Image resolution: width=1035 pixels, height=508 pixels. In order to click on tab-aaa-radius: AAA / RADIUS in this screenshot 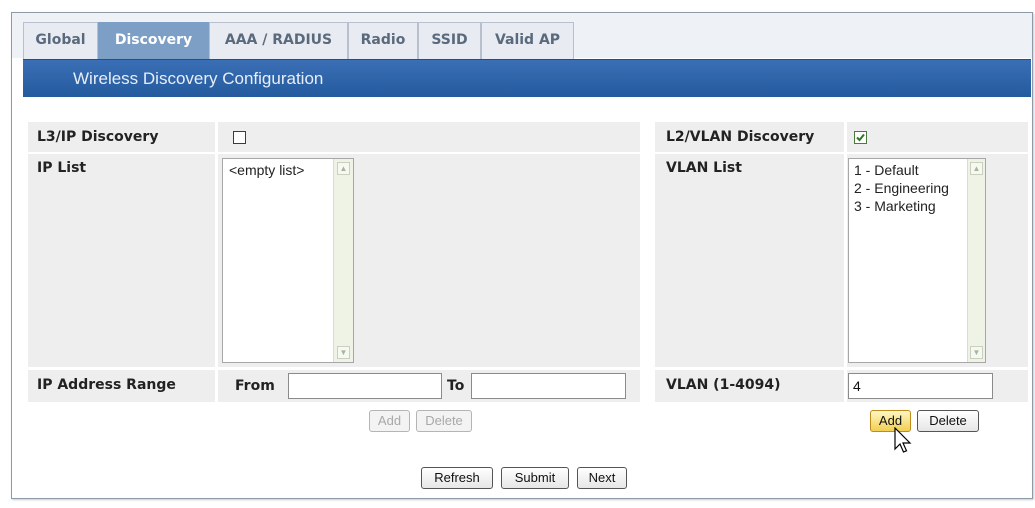, I will do `click(278, 40)`.